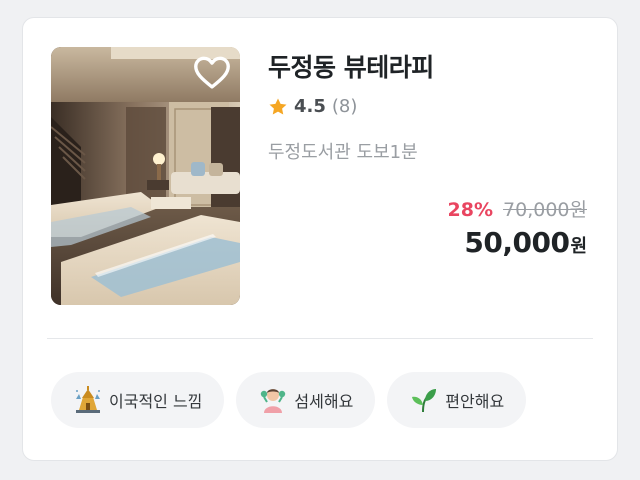 The width and height of the screenshot is (640, 480). What do you see at coordinates (424, 401) in the screenshot?
I see `leaf-icon` at bounding box center [424, 401].